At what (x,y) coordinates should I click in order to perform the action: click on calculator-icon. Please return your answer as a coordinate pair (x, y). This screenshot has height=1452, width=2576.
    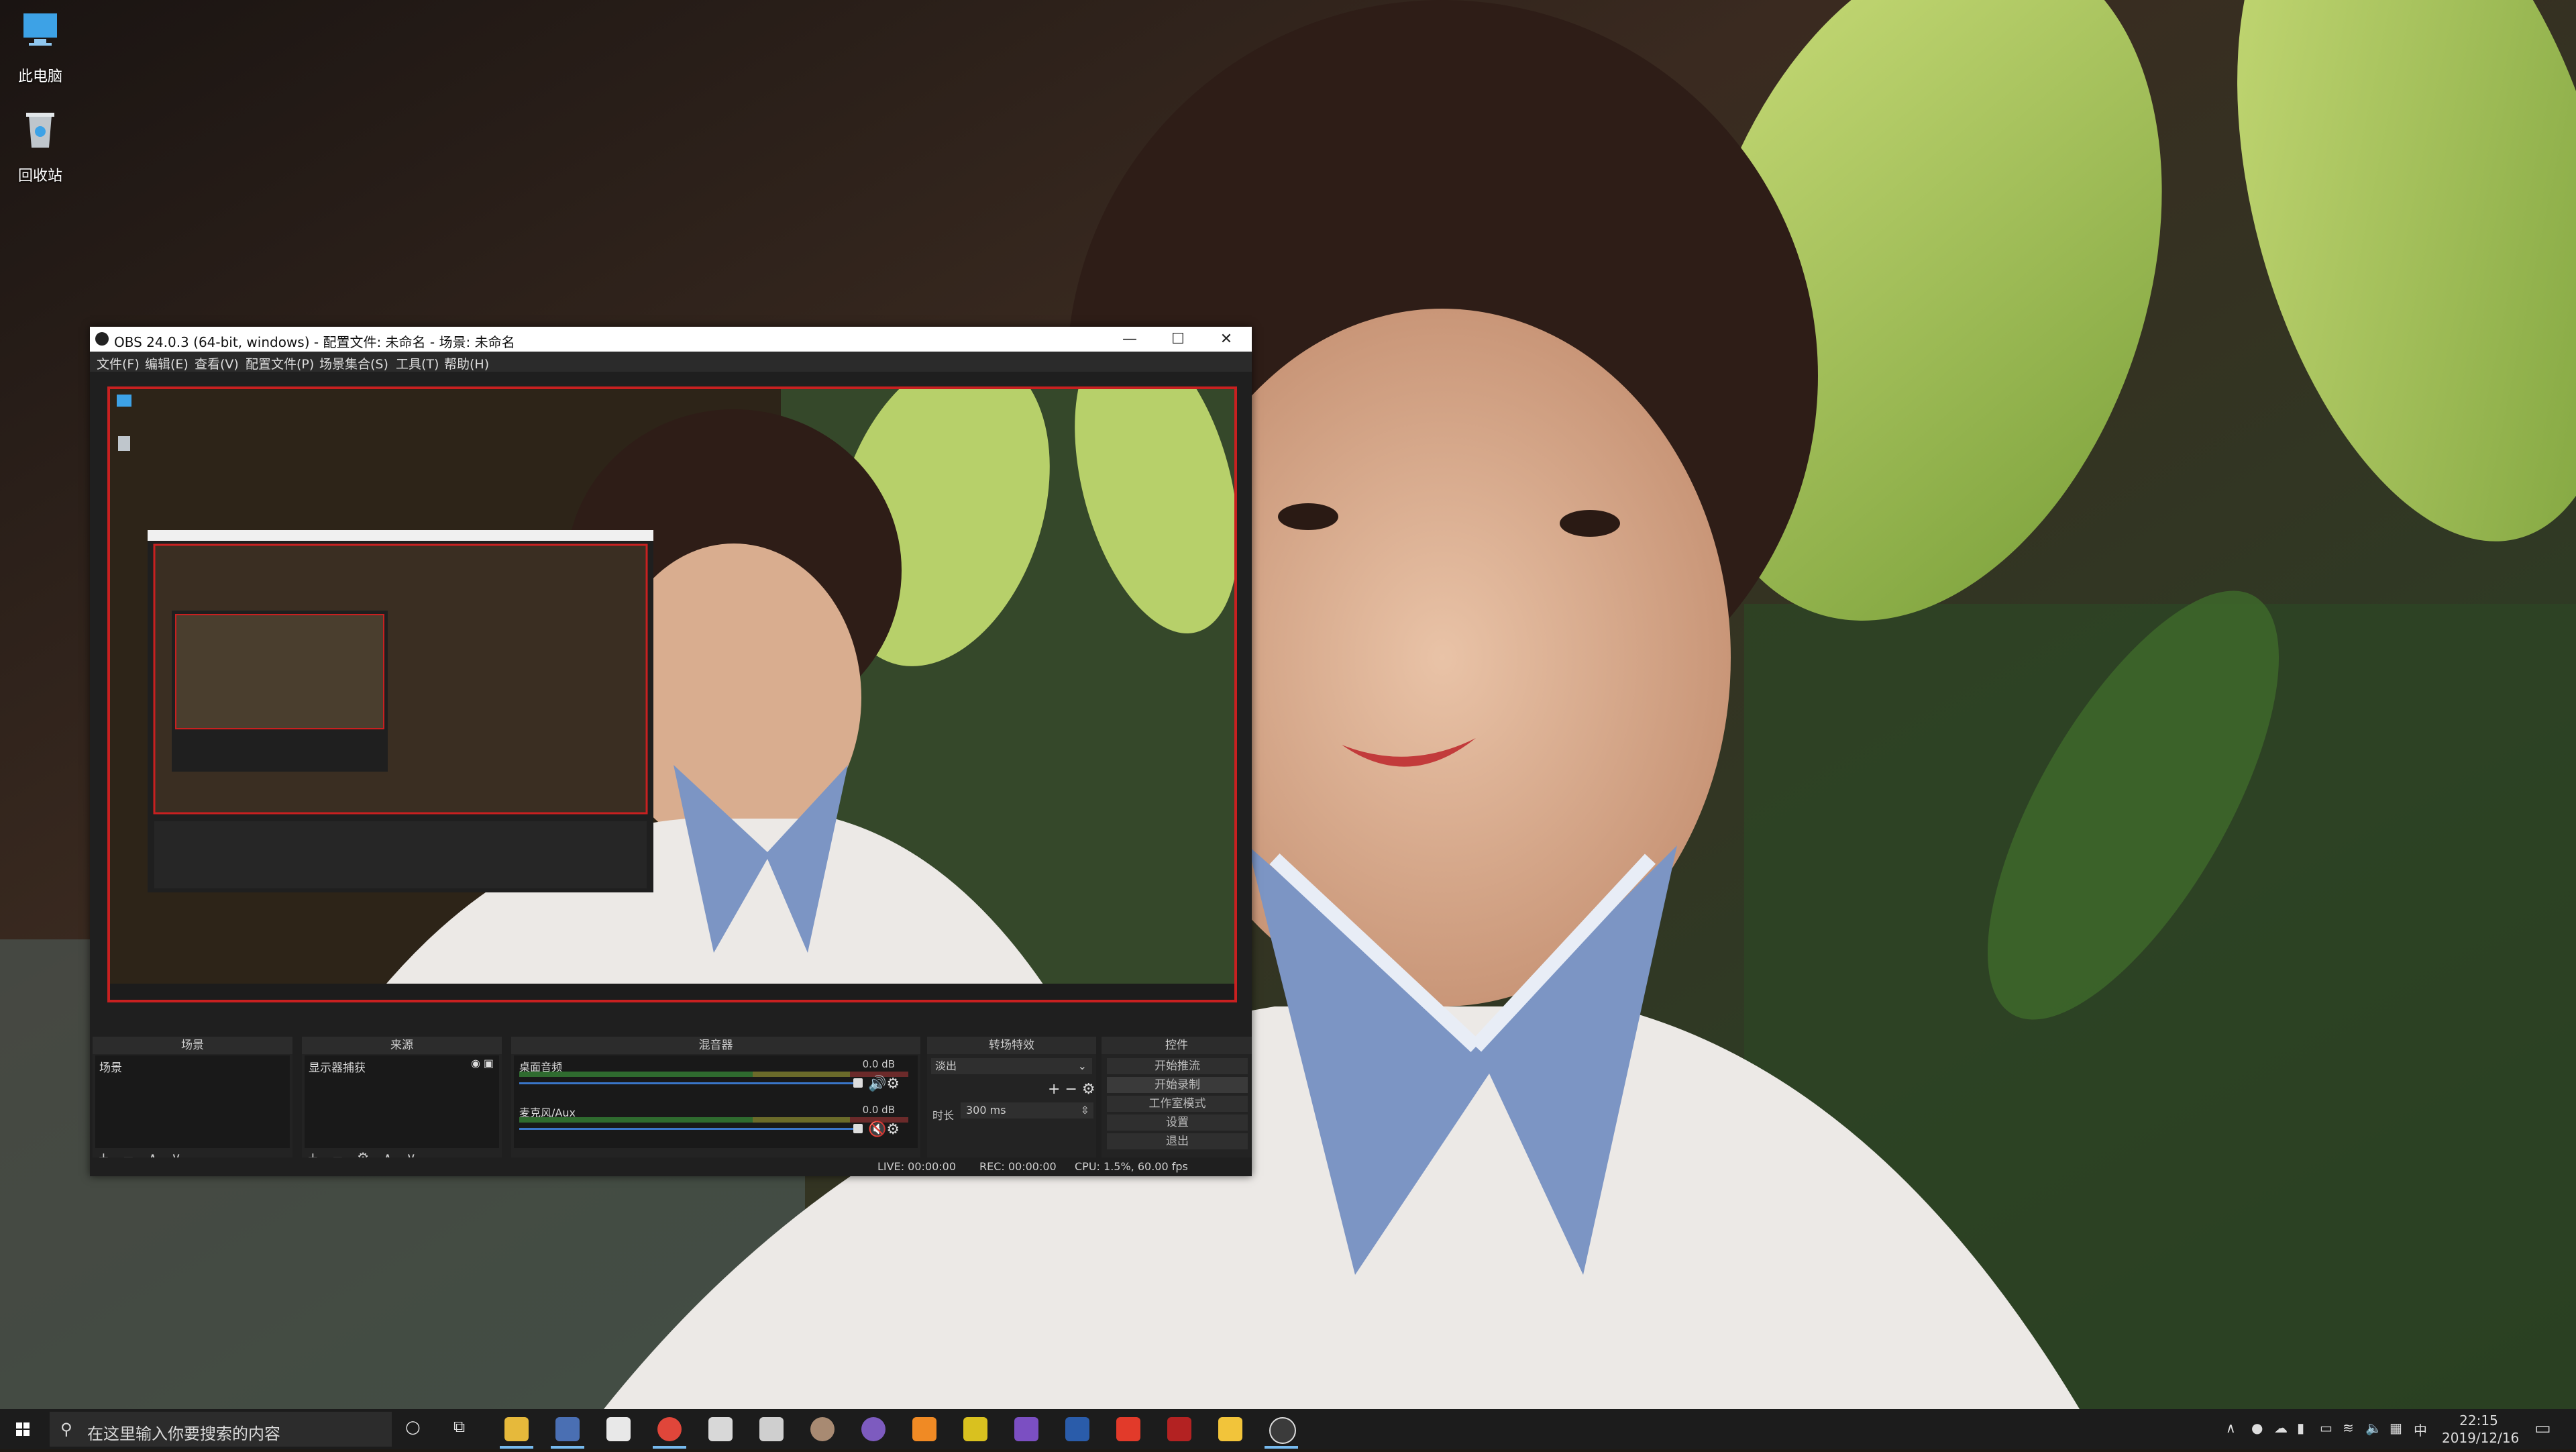
    Looking at the image, I should click on (771, 1429).